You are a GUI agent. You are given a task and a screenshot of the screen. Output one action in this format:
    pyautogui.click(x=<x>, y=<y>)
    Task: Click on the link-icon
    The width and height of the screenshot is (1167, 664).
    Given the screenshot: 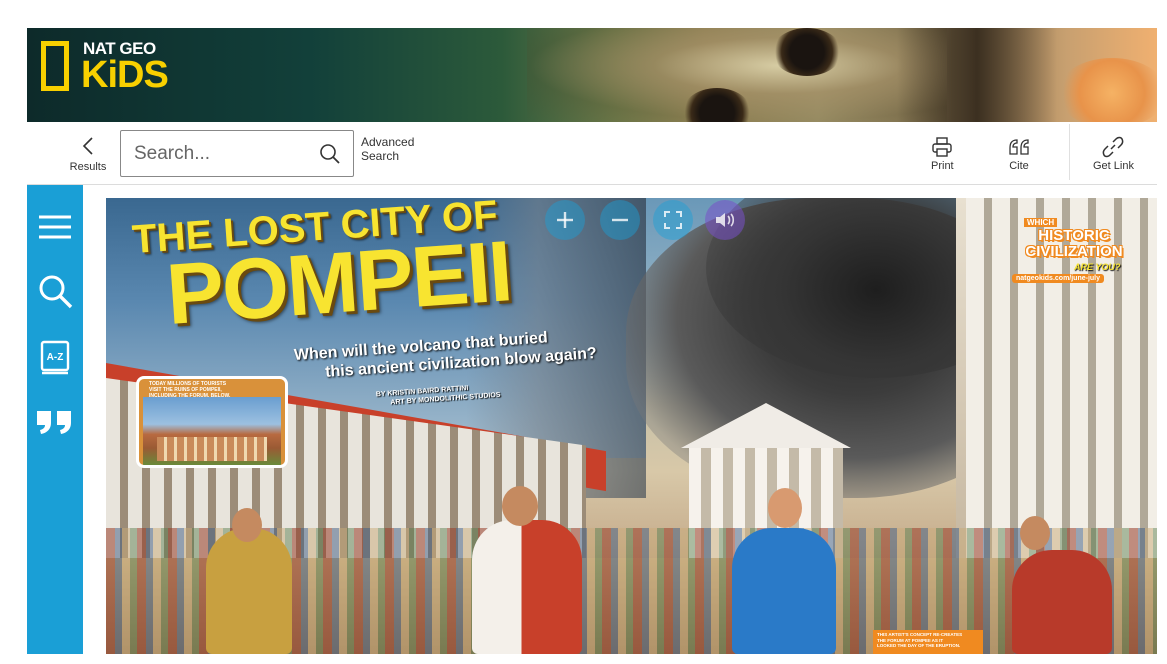 What is the action you would take?
    pyautogui.click(x=1113, y=147)
    